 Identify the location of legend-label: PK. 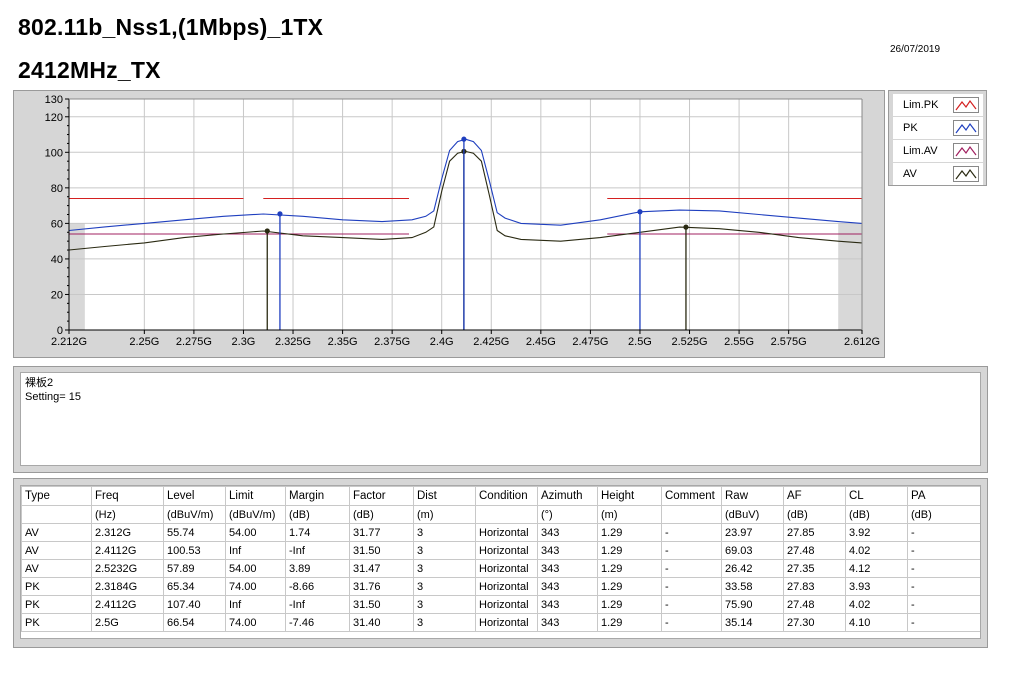
(910, 128).